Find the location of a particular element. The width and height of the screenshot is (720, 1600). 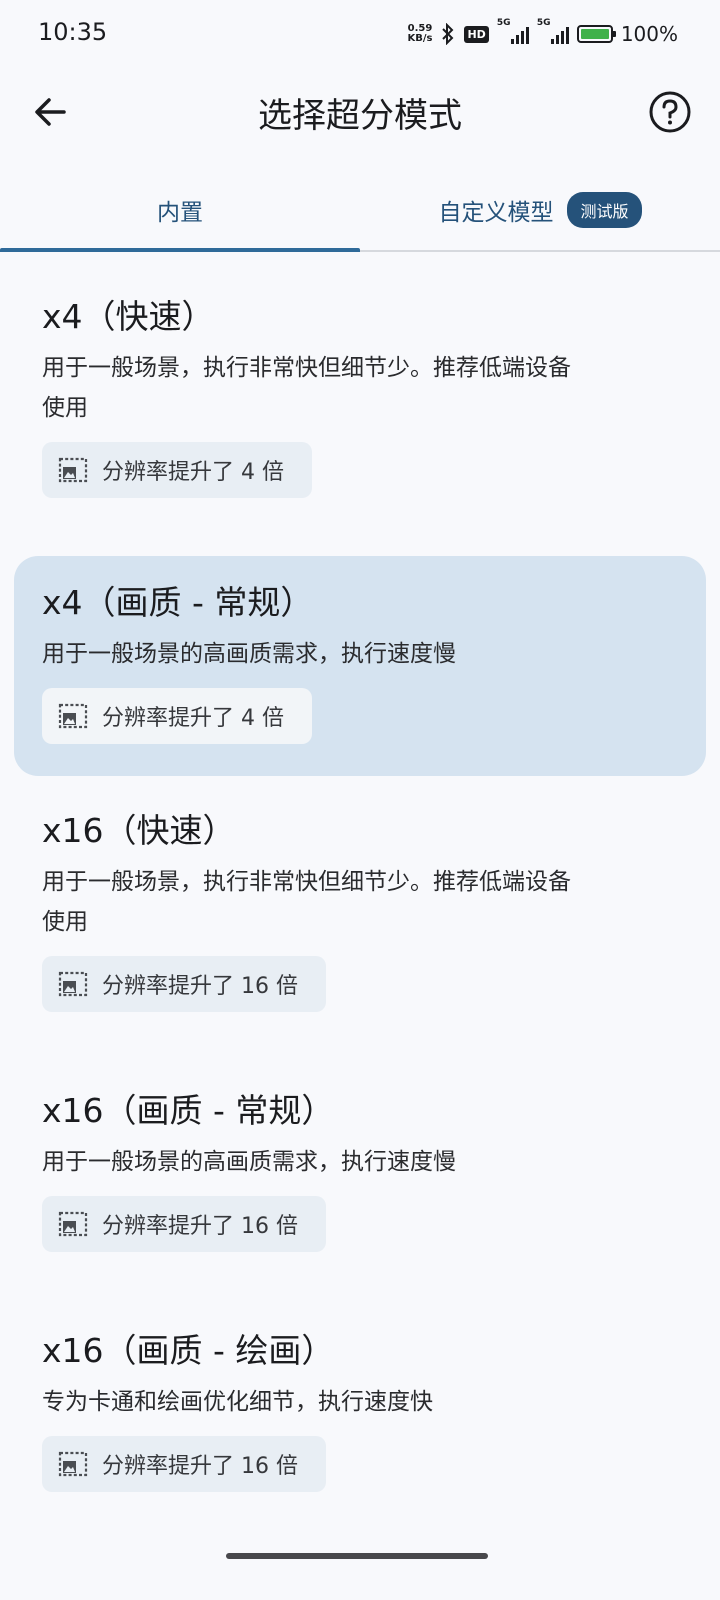

battery-percent: 100% is located at coordinates (649, 34).